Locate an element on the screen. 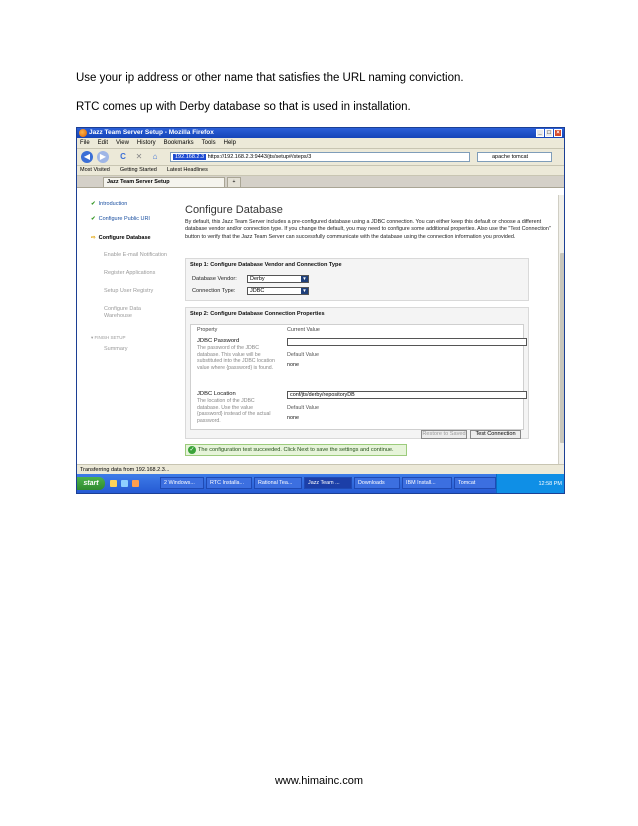  clock: 12:58 PM is located at coordinates (550, 484).